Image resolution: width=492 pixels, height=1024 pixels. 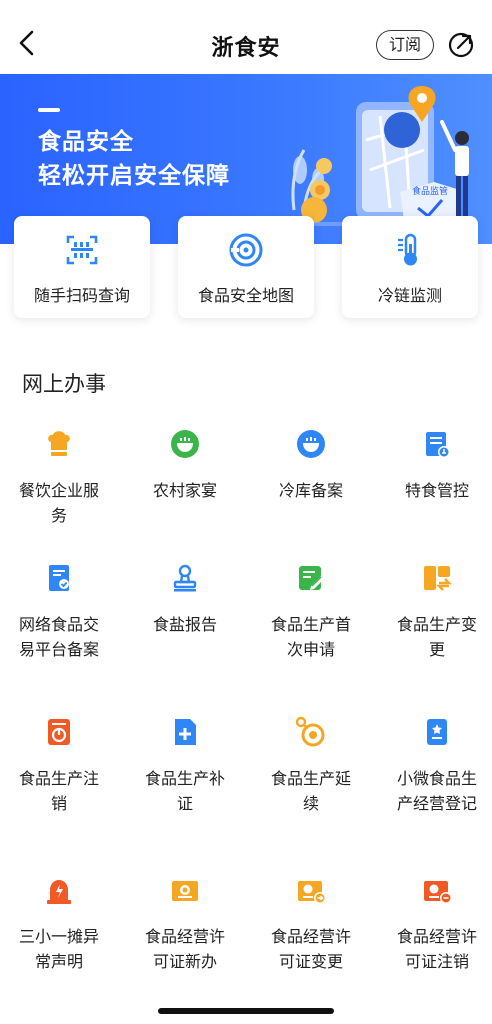 What do you see at coordinates (59, 444) in the screenshot?
I see `chef-hat-icon` at bounding box center [59, 444].